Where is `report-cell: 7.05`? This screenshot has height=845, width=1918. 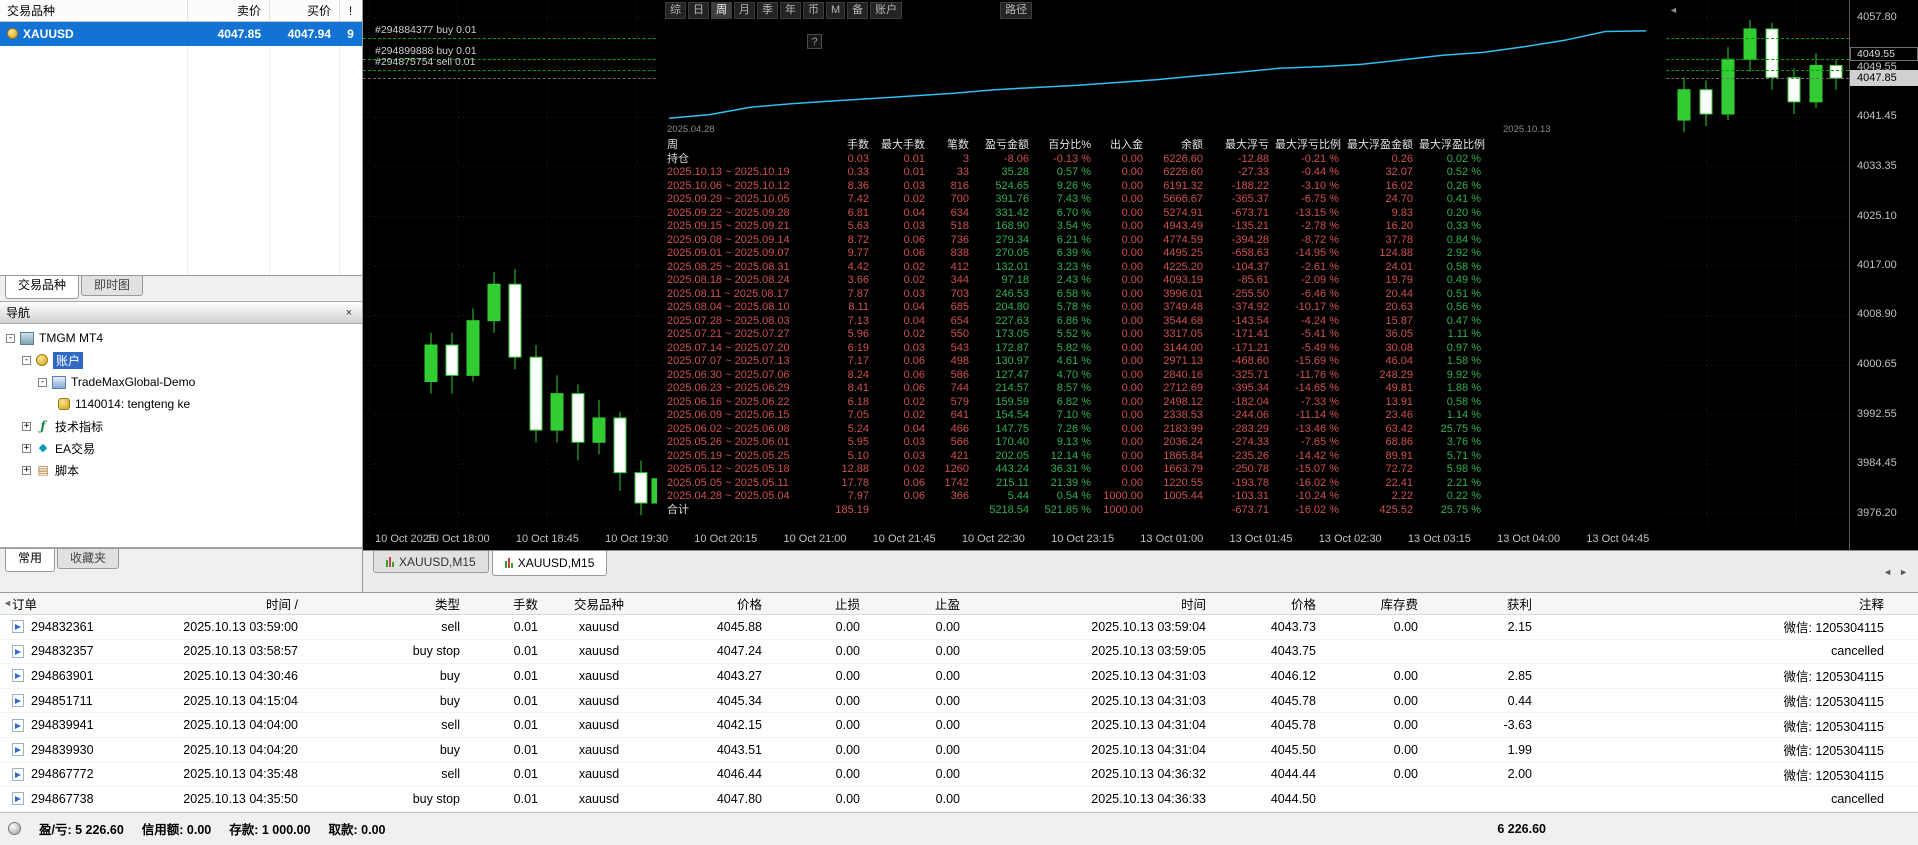
report-cell: 7.05 is located at coordinates (858, 415).